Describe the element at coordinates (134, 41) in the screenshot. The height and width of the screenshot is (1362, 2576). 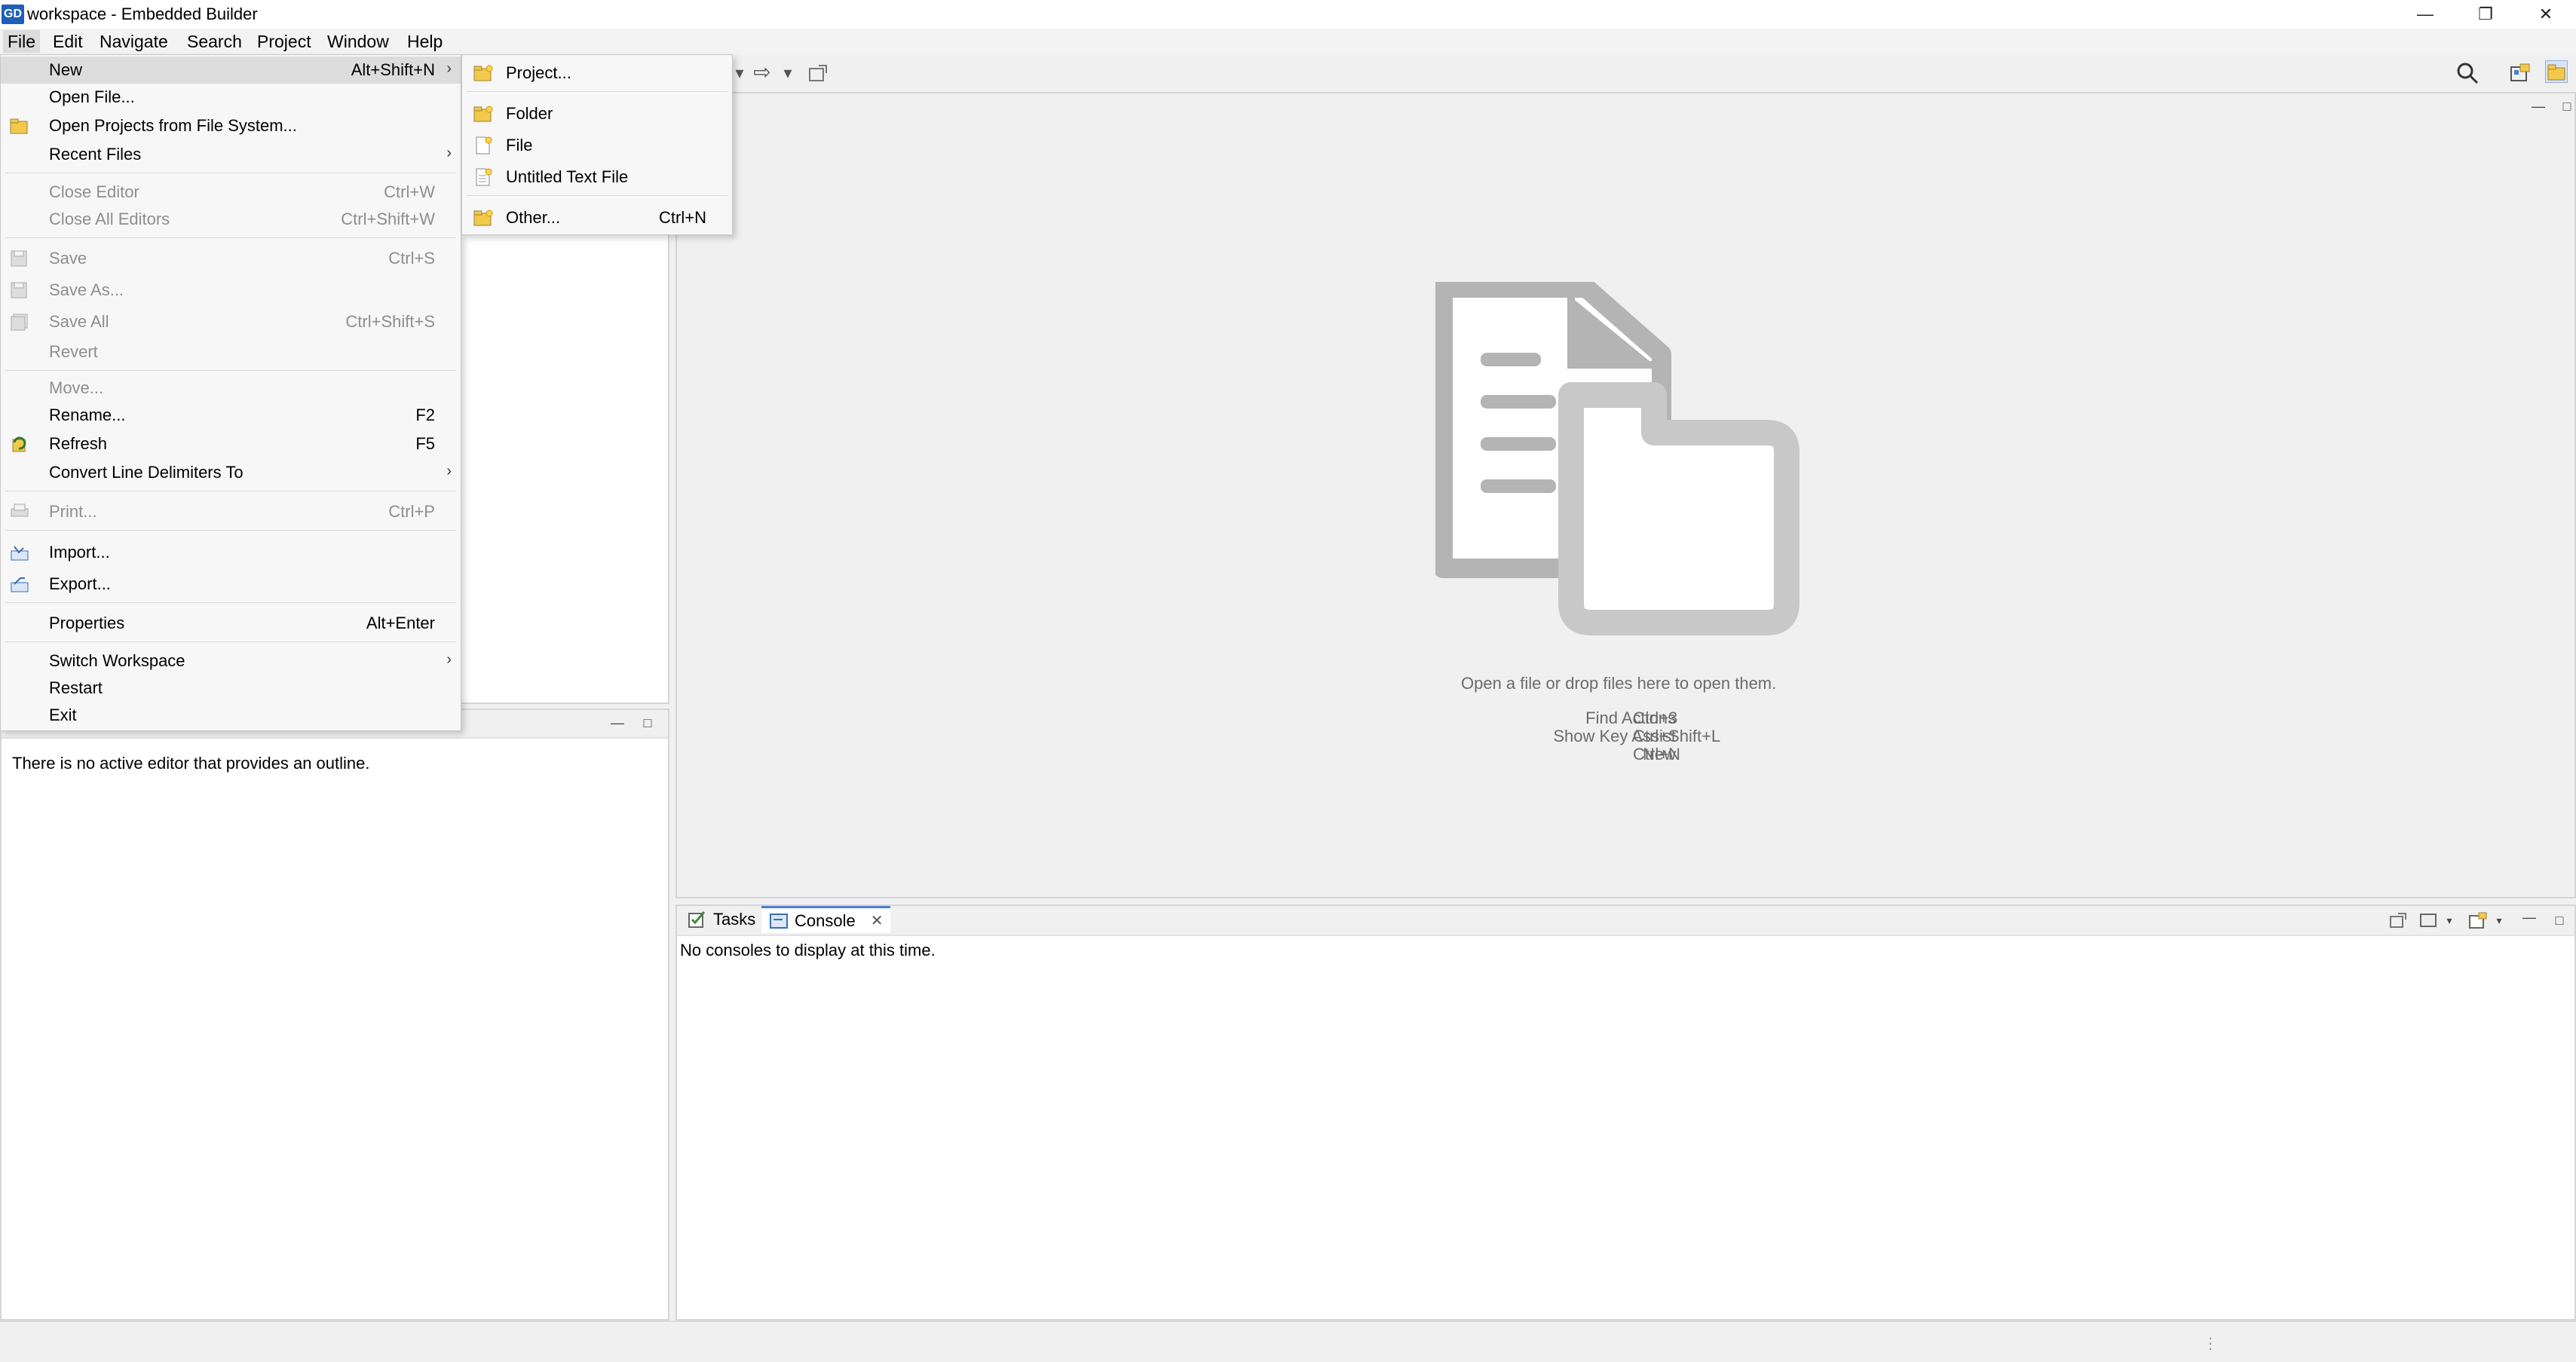
I see `menu-navigate: Navigate` at that location.